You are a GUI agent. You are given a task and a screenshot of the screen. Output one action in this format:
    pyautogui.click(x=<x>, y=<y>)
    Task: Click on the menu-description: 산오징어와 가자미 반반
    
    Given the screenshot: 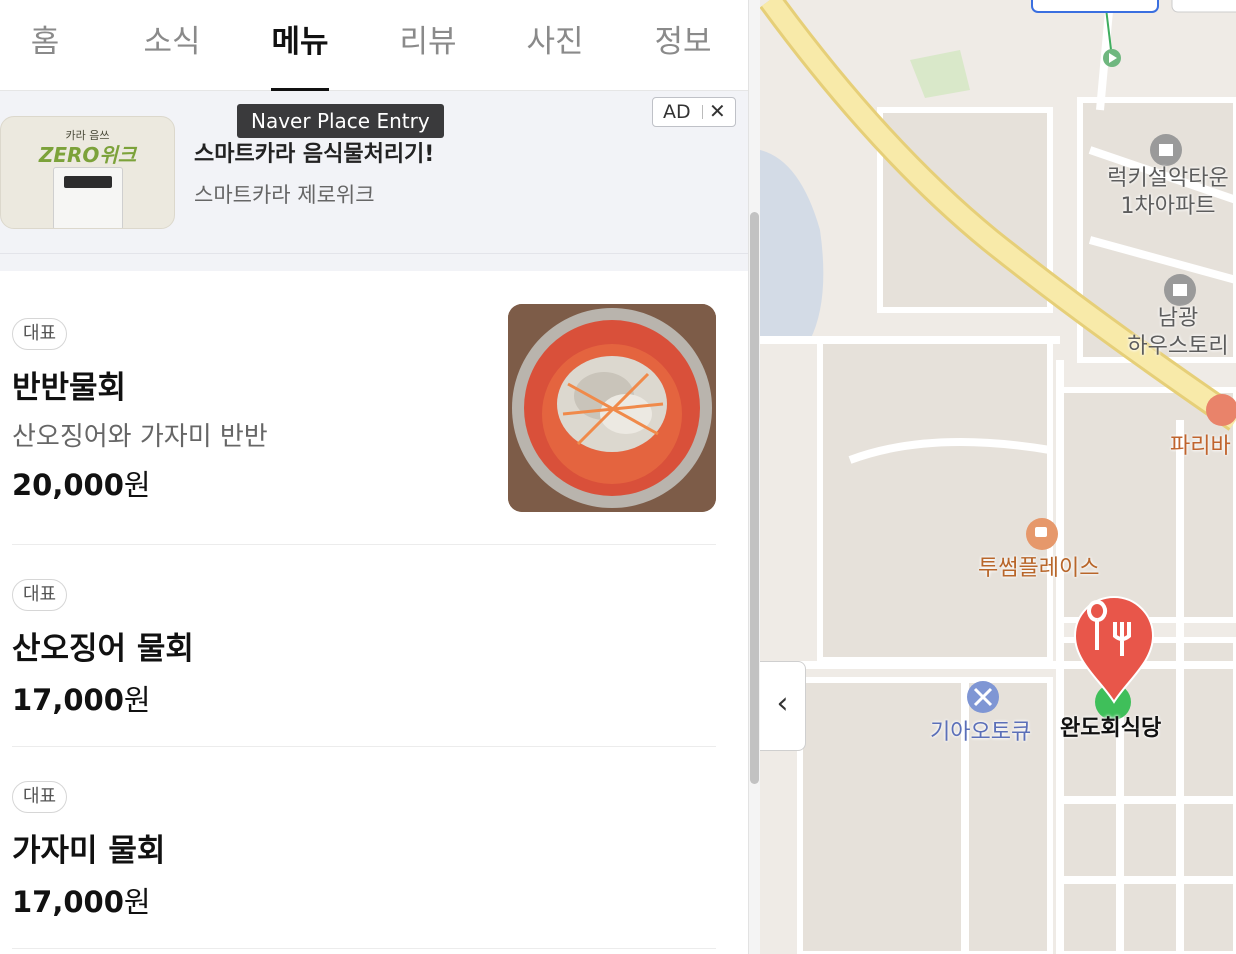 What is the action you would take?
    pyautogui.click(x=140, y=437)
    